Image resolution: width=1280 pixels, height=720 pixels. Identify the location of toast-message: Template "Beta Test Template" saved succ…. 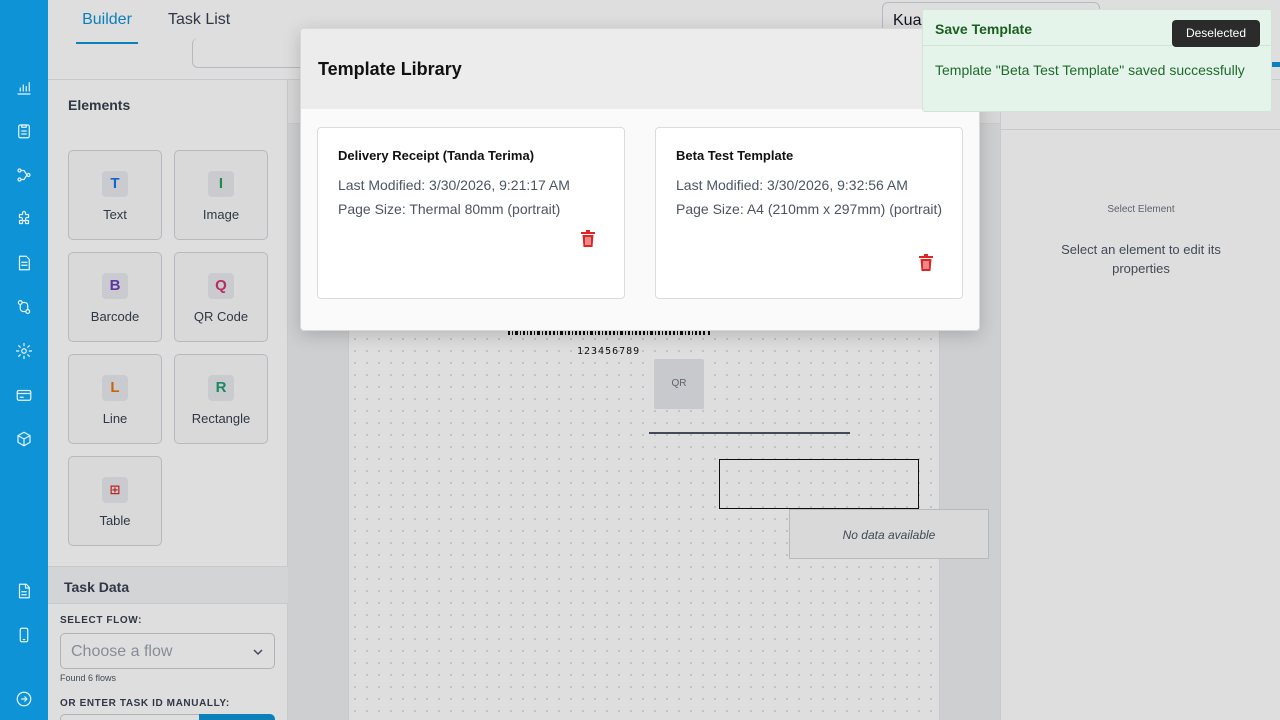
(1090, 70).